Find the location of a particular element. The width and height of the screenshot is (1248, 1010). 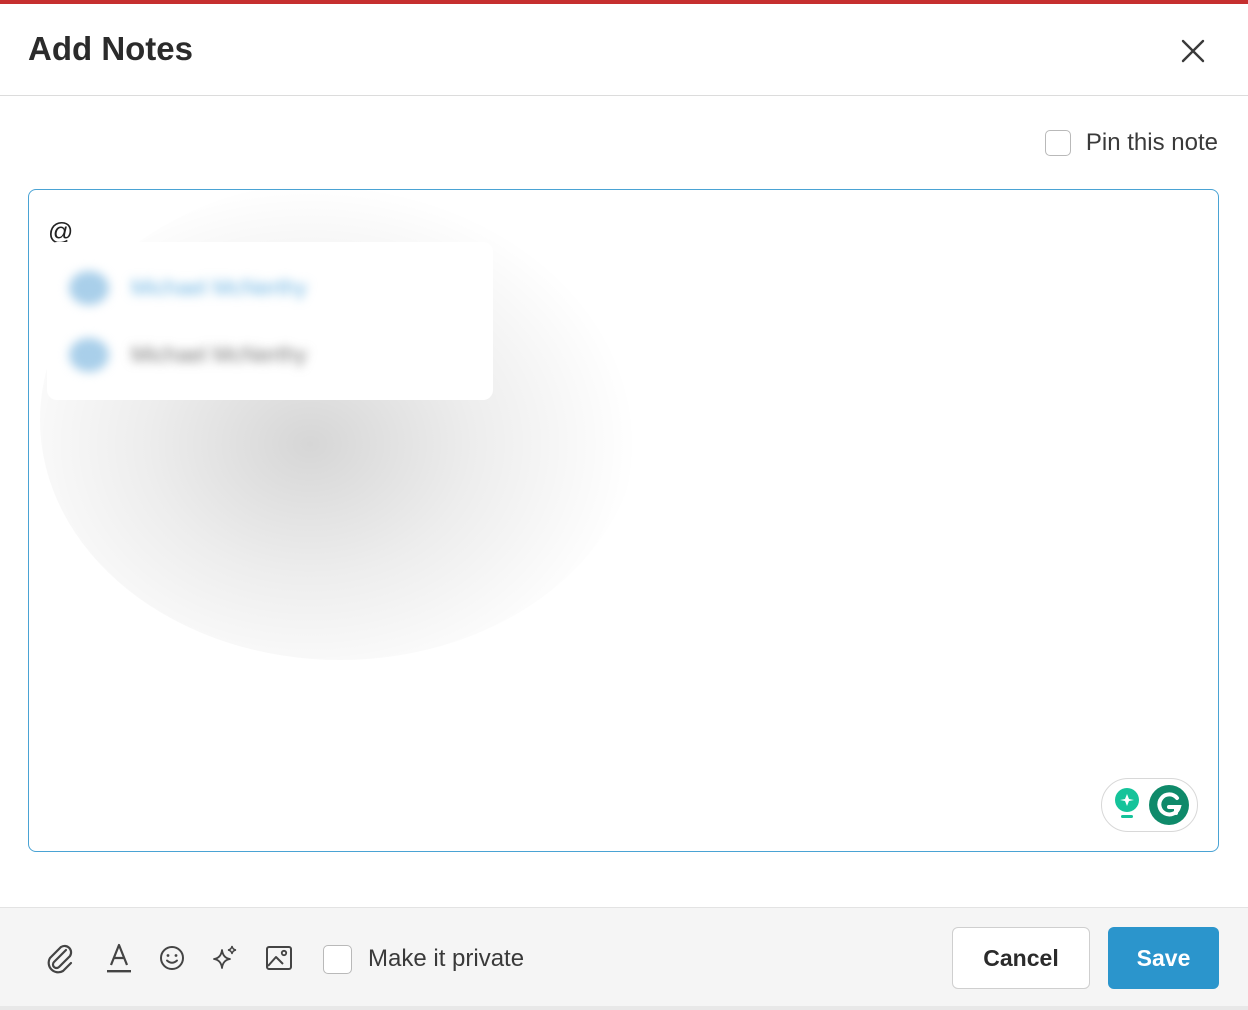

text-format-button is located at coordinates (119, 958).